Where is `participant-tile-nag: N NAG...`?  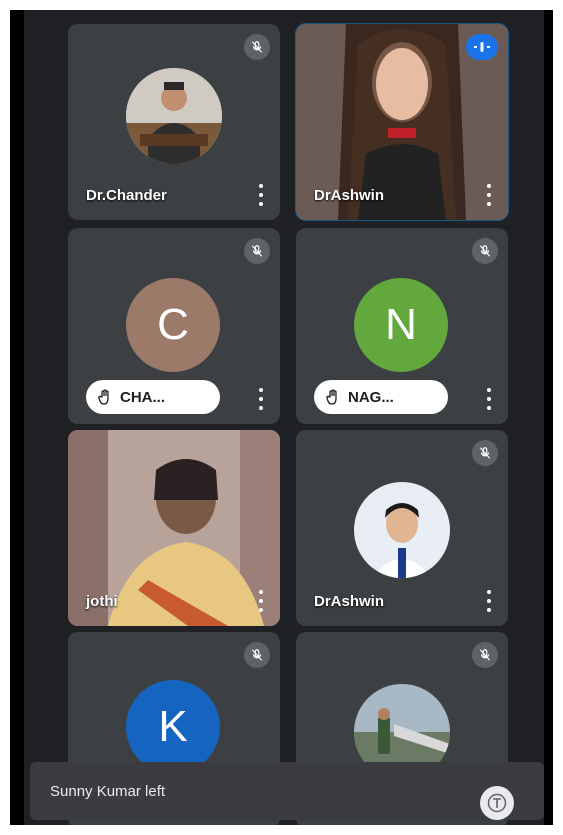
participant-tile-nag: N NAG... is located at coordinates (402, 326).